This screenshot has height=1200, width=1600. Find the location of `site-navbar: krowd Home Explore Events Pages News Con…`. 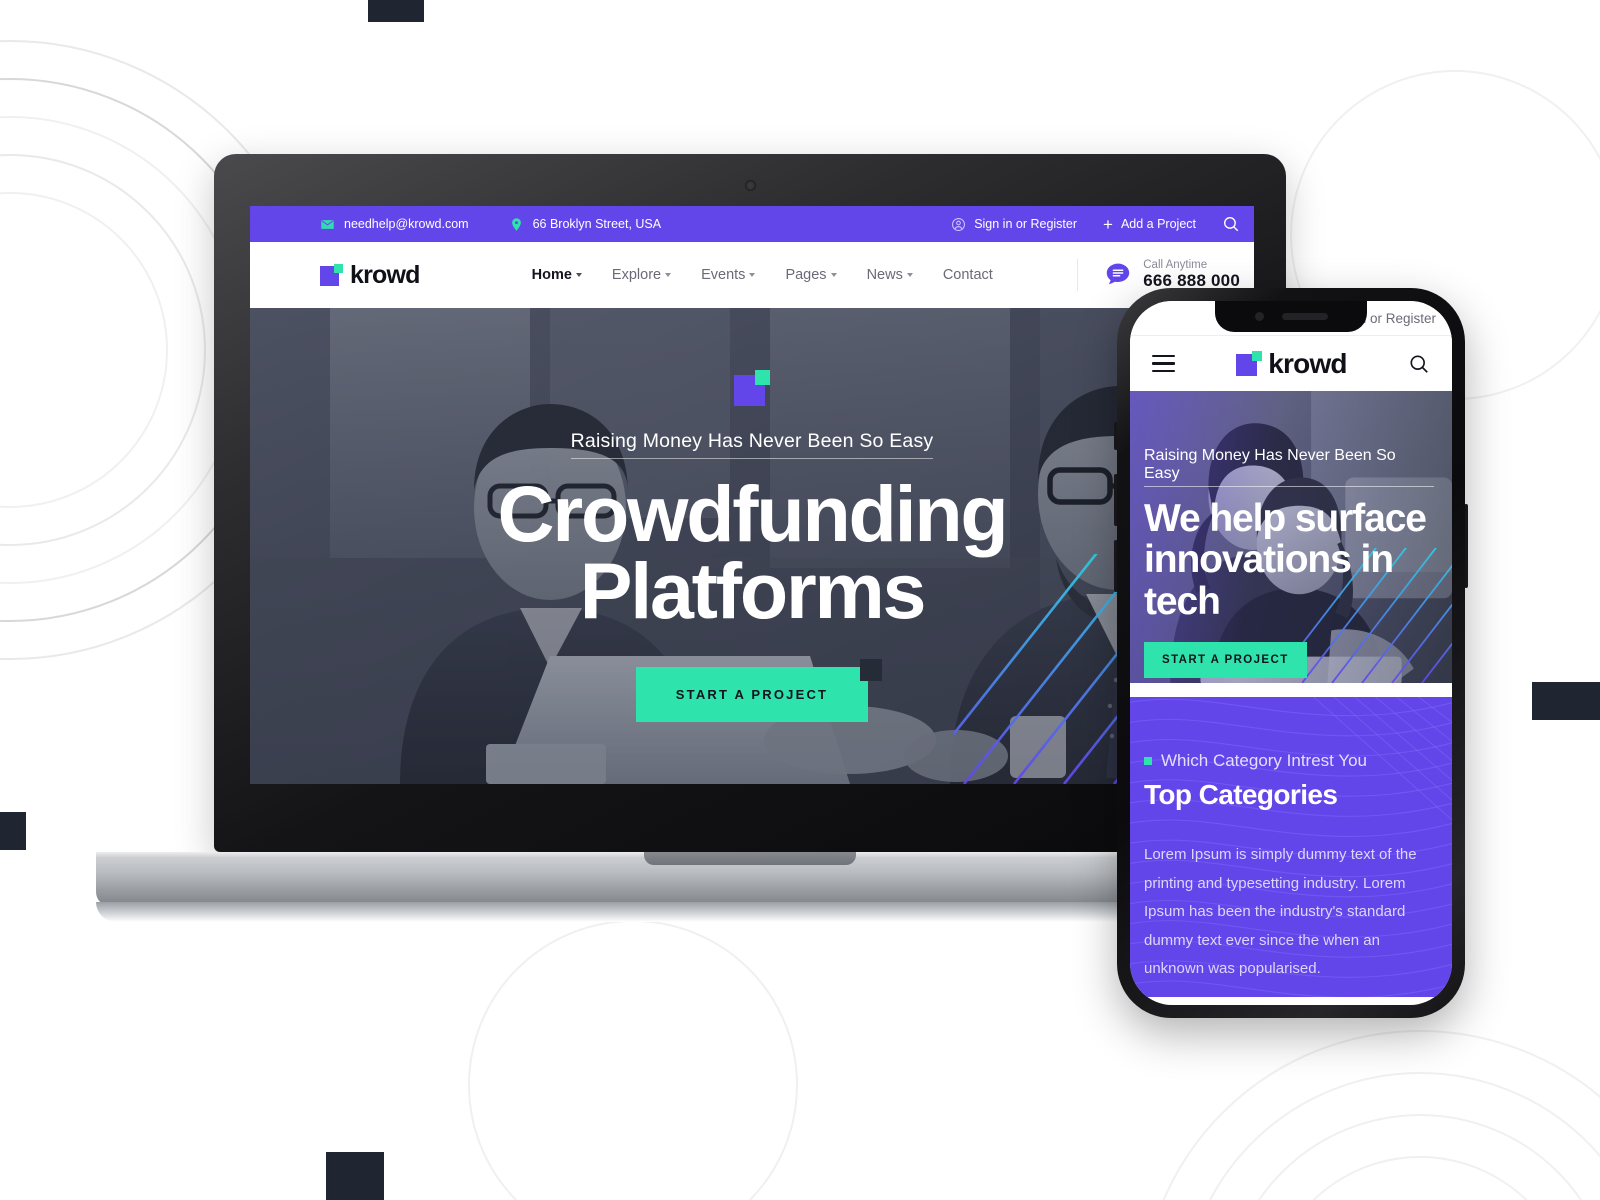

site-navbar: krowd Home Explore Events Pages News Con… is located at coordinates (752, 275).